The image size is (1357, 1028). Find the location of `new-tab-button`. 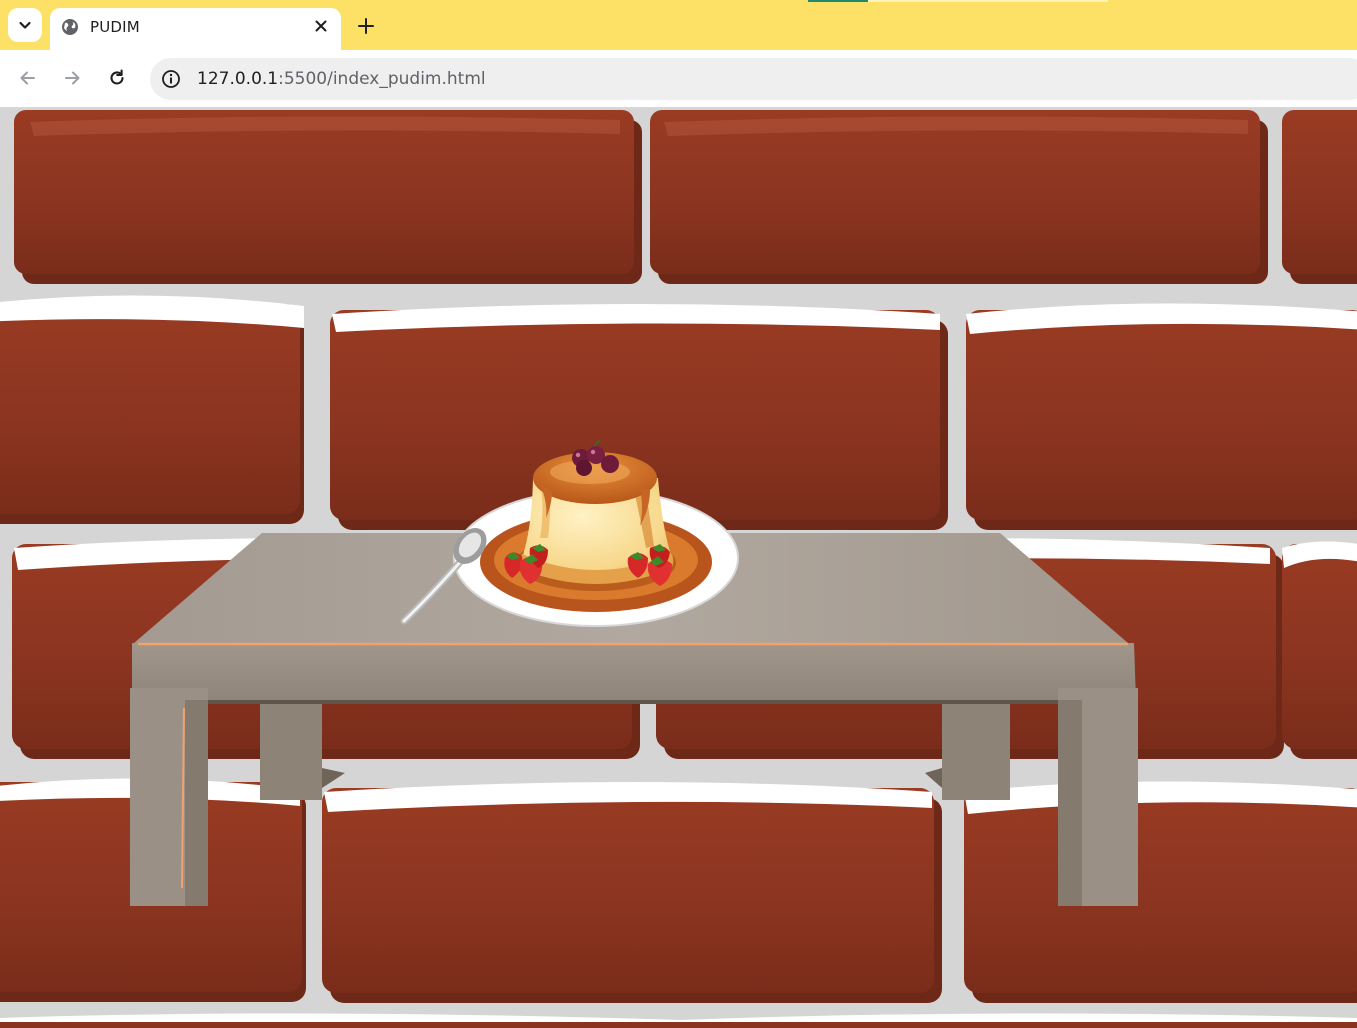

new-tab-button is located at coordinates (366, 26).